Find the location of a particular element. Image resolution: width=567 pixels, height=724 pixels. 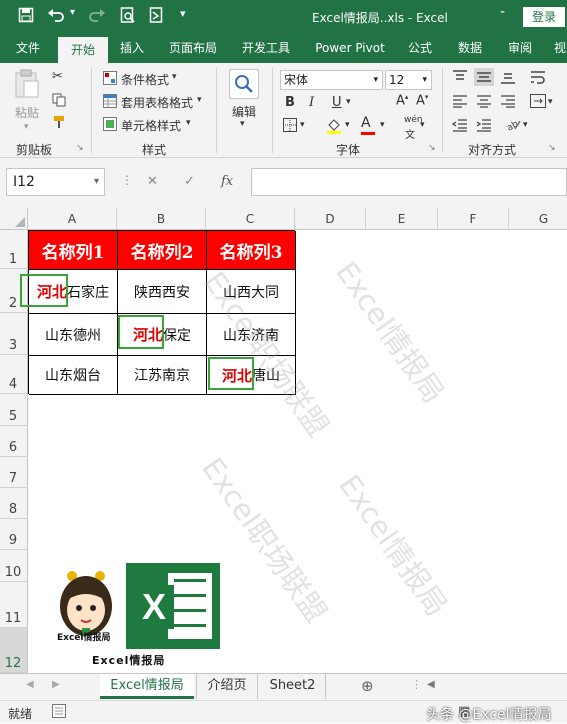

row-header-4: 4 is located at coordinates (14, 374).